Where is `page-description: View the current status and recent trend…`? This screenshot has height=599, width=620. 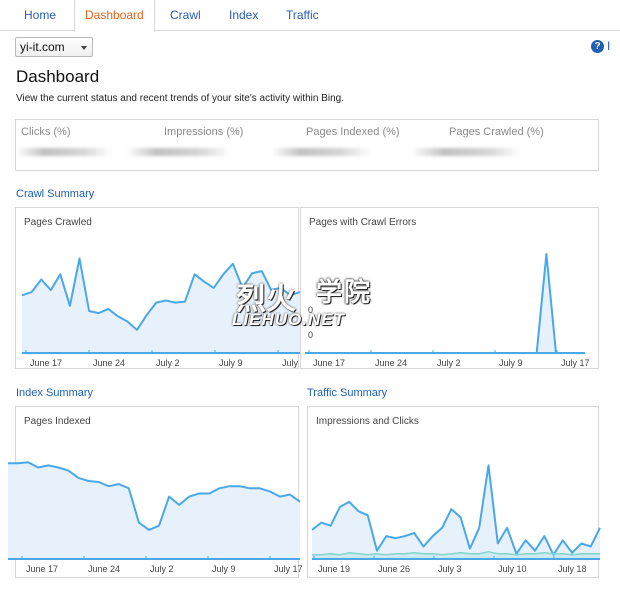
page-description: View the current status and recent trend… is located at coordinates (180, 98).